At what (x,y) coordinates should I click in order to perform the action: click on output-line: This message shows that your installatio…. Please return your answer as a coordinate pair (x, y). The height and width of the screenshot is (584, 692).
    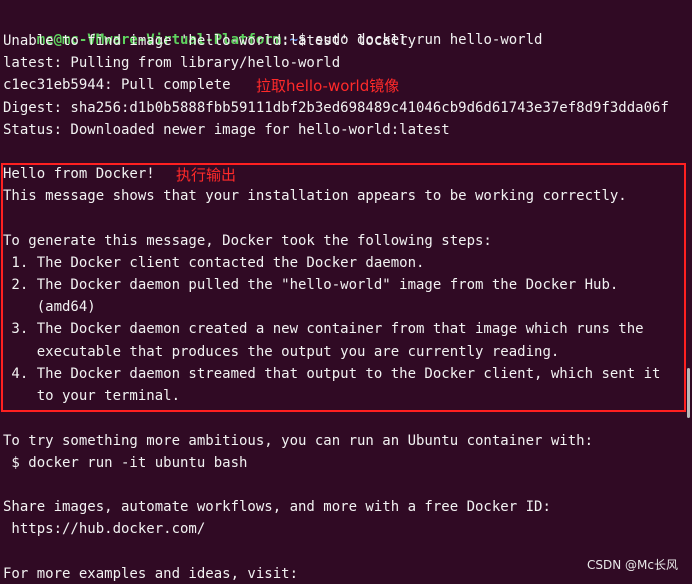
    Looking at the image, I should click on (315, 196).